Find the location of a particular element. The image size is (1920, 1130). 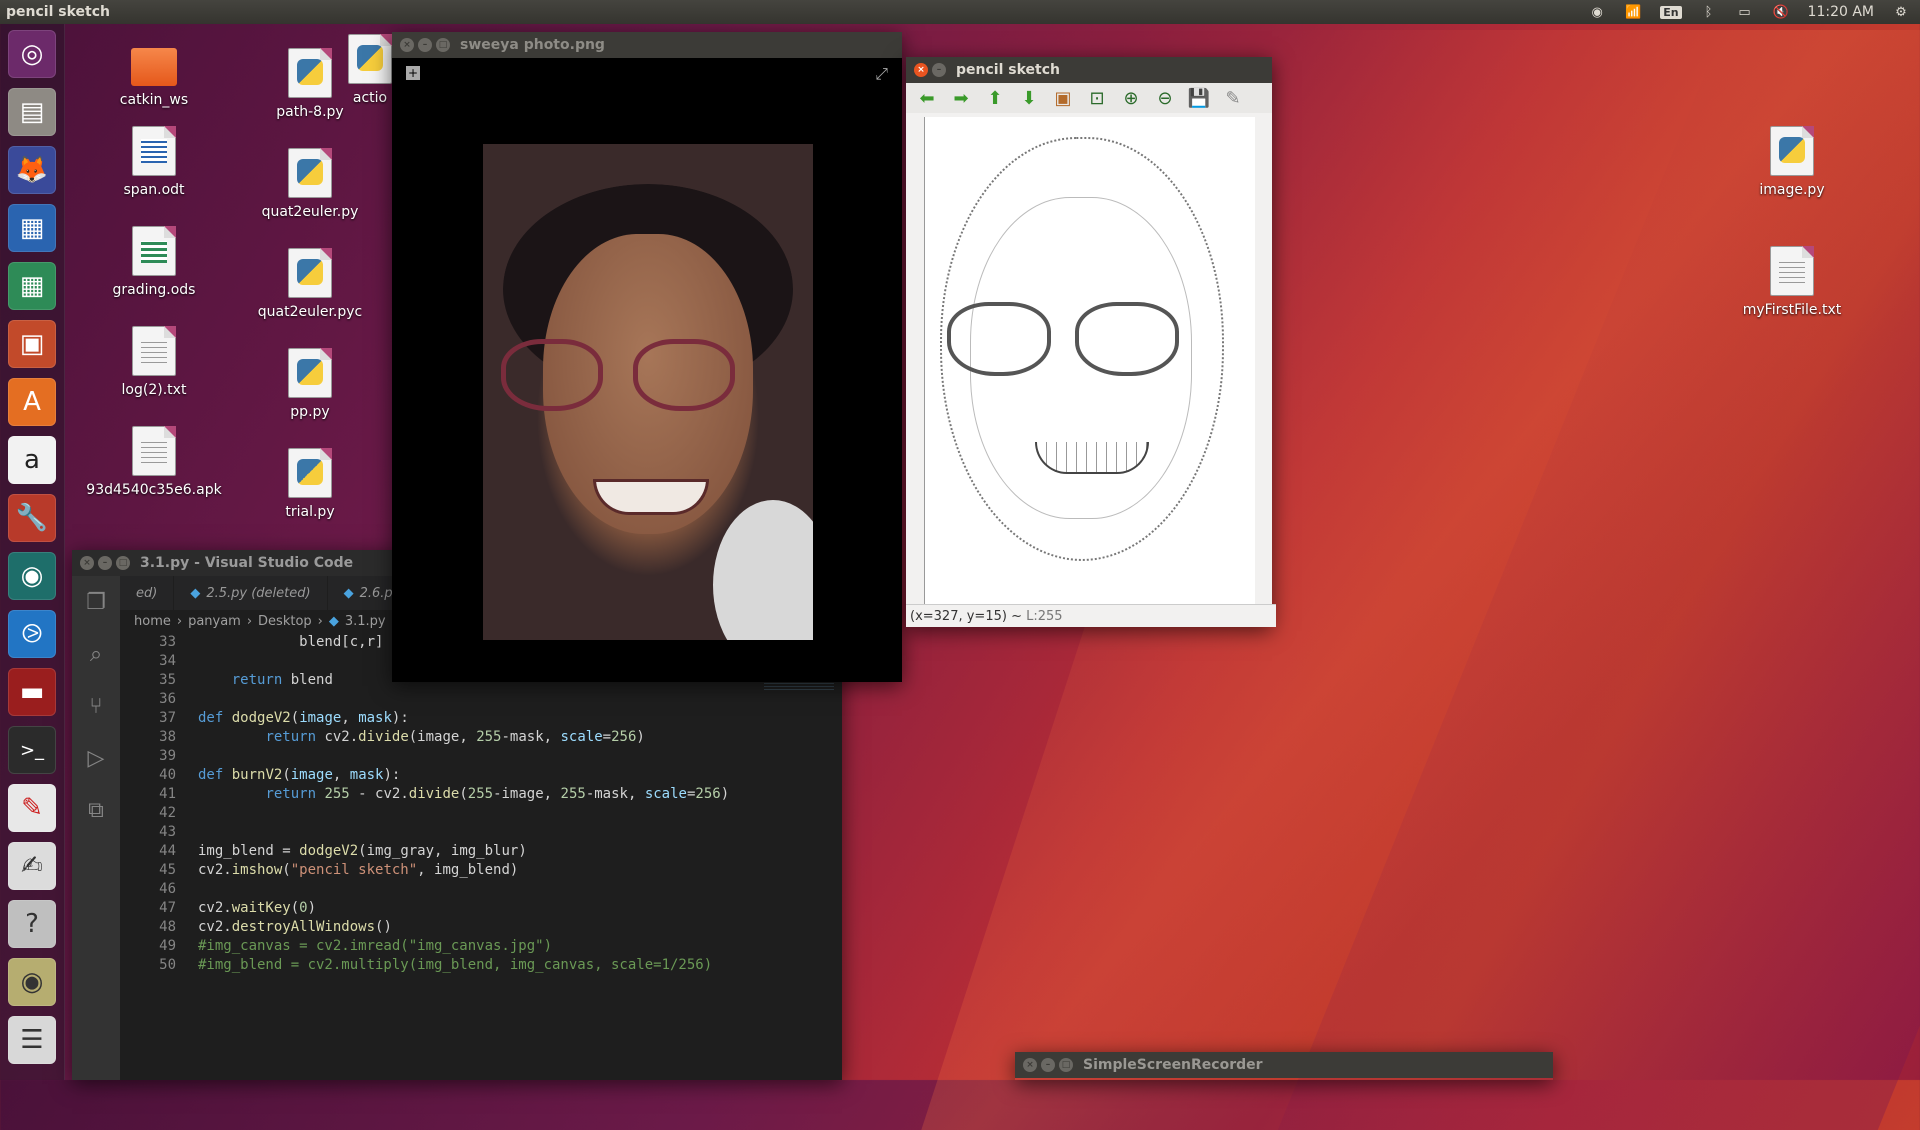

photo-viewer-titlebar: × – □ sweeya photo.png is located at coordinates (647, 45).